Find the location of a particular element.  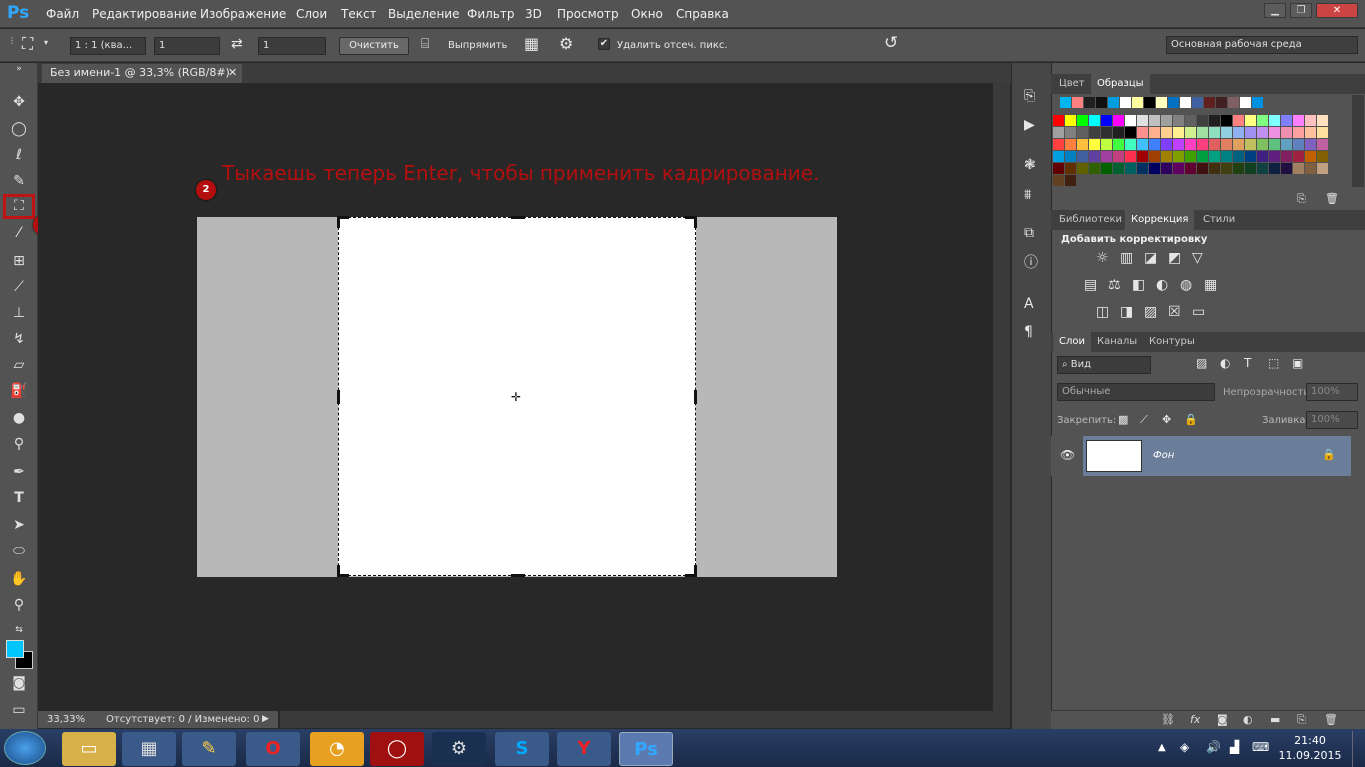

filter-adjustment-icon: ◐ is located at coordinates (1225, 363).